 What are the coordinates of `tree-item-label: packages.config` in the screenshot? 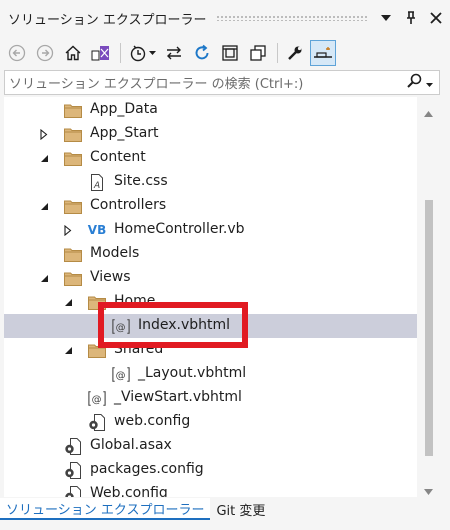 It's located at (147, 469).